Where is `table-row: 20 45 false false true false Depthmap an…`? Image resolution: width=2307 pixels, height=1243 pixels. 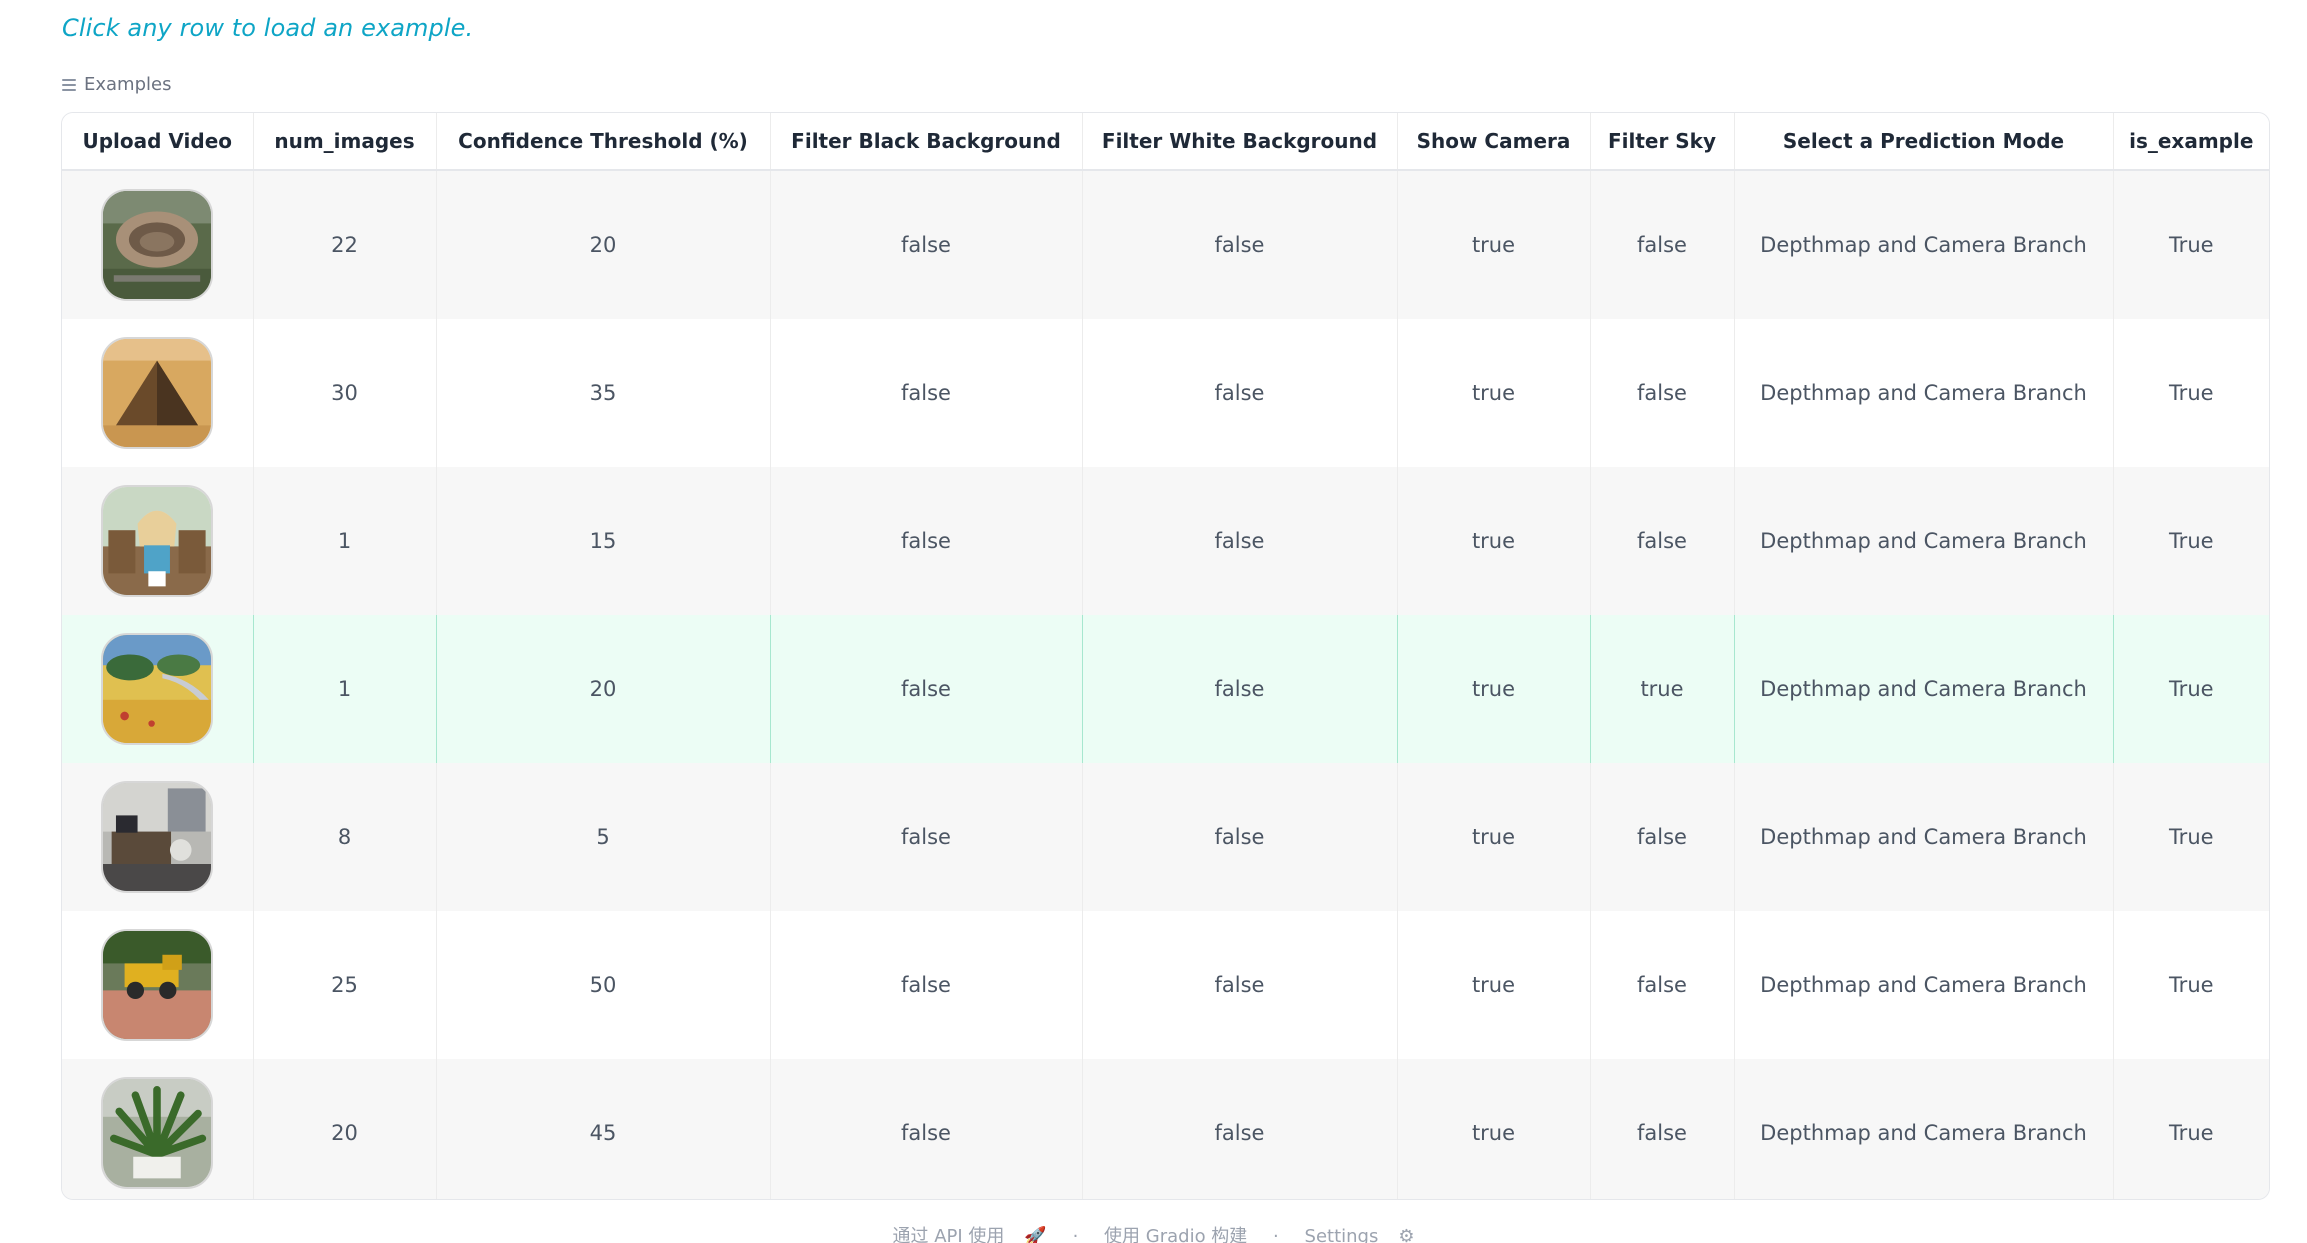
table-row: 20 45 false false true false Depthmap an… is located at coordinates (1165, 1129).